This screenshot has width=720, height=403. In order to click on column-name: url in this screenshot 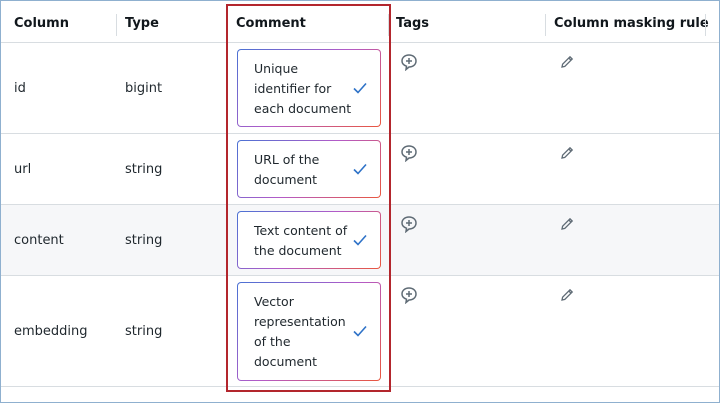, I will do `click(23, 169)`.